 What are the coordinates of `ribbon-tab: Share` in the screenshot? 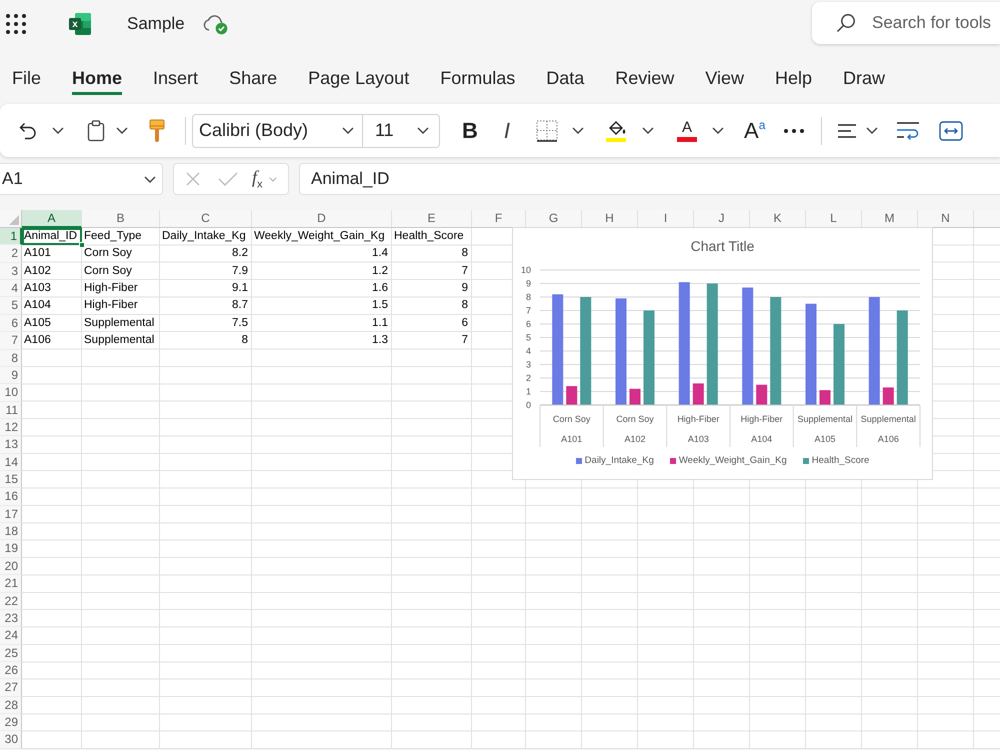 It's located at (253, 79).